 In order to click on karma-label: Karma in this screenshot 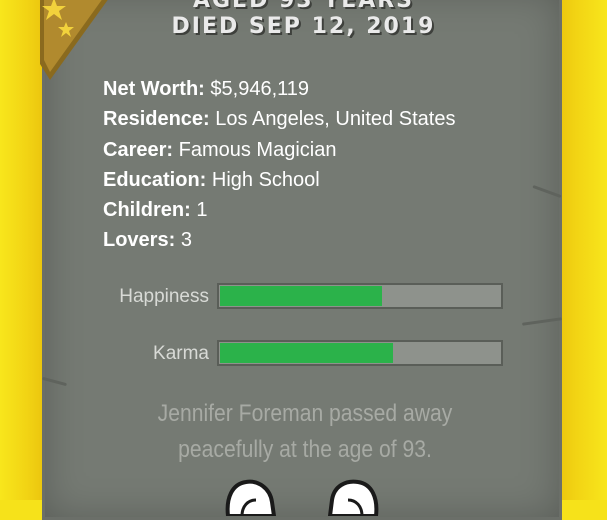, I will do `click(181, 353)`.